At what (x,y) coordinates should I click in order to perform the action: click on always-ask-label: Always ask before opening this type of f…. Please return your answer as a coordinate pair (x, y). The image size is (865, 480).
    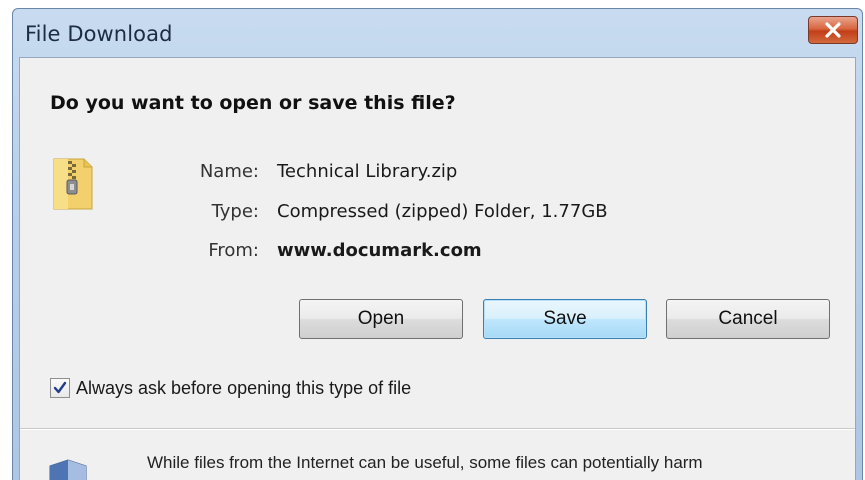
    Looking at the image, I should click on (243, 388).